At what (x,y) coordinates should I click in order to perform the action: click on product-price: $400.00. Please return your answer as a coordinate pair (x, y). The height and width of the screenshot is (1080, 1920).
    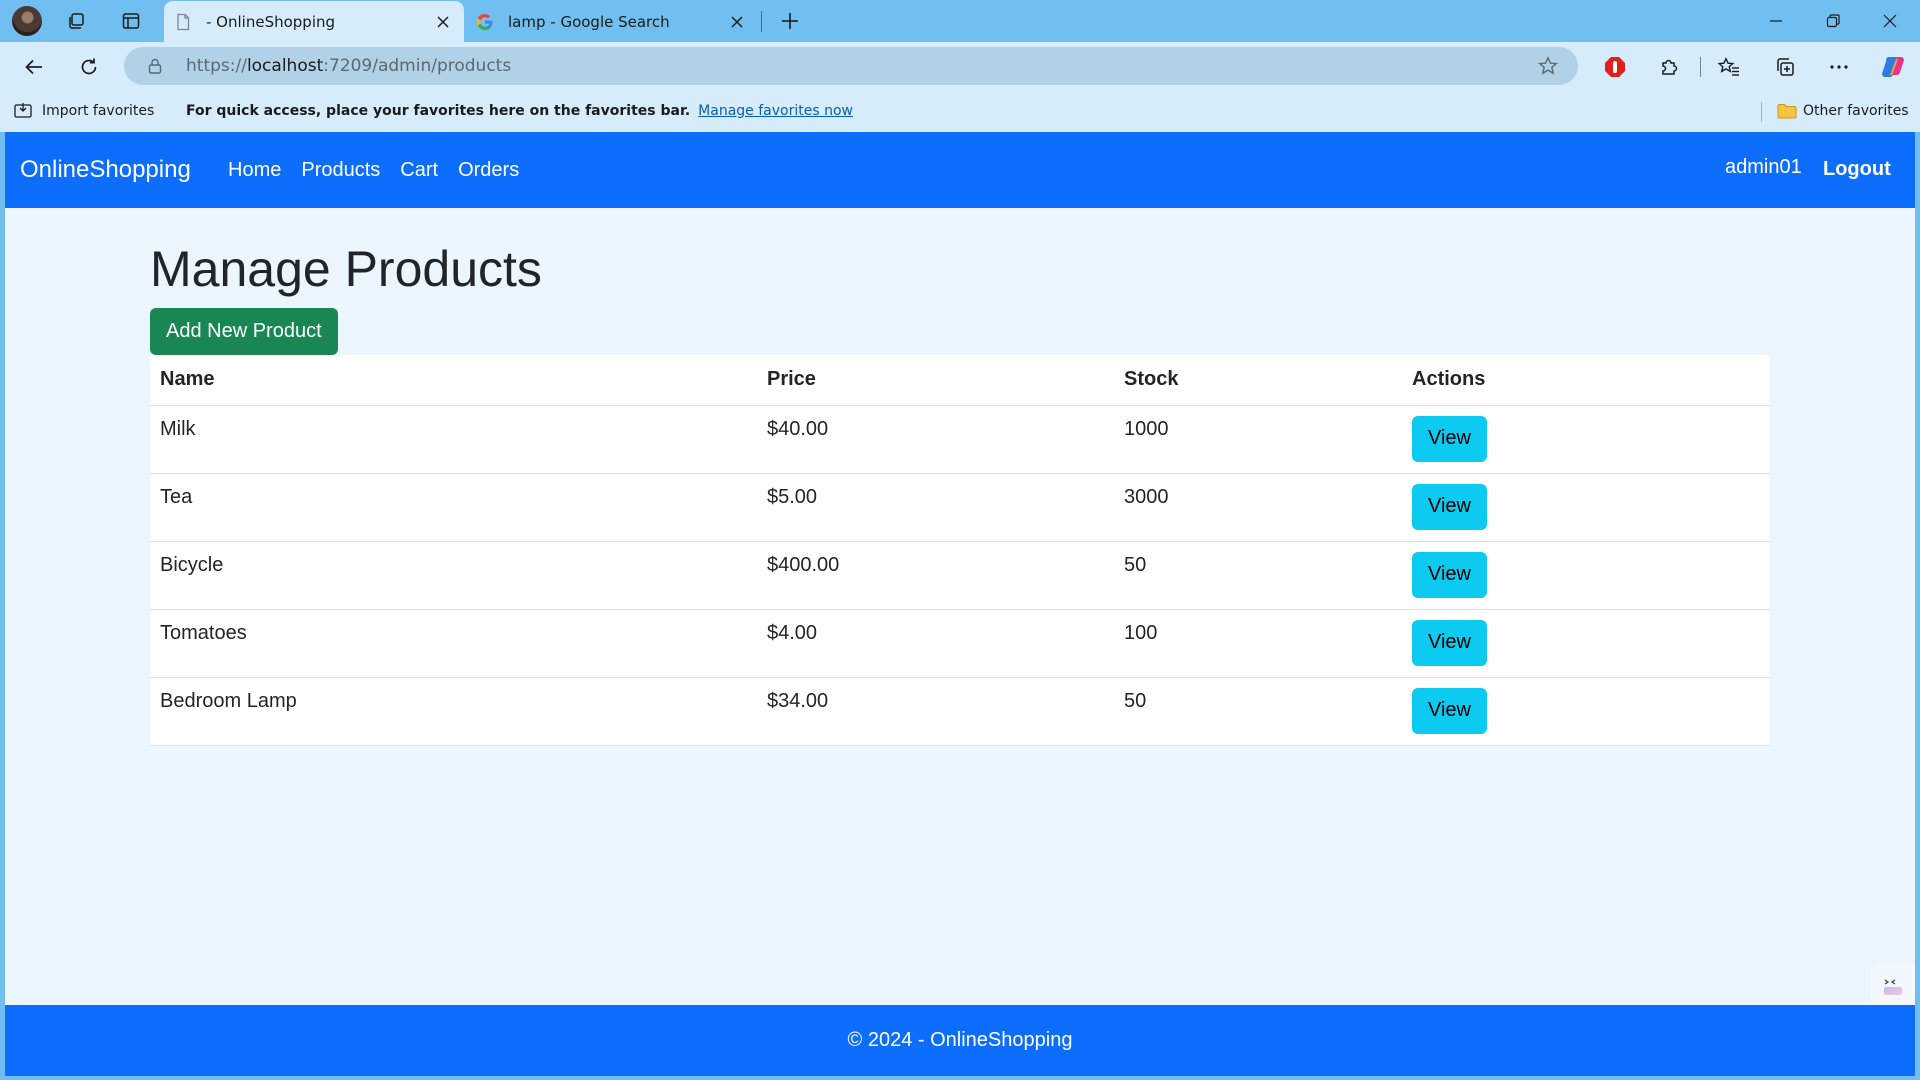
    Looking at the image, I should click on (935, 575).